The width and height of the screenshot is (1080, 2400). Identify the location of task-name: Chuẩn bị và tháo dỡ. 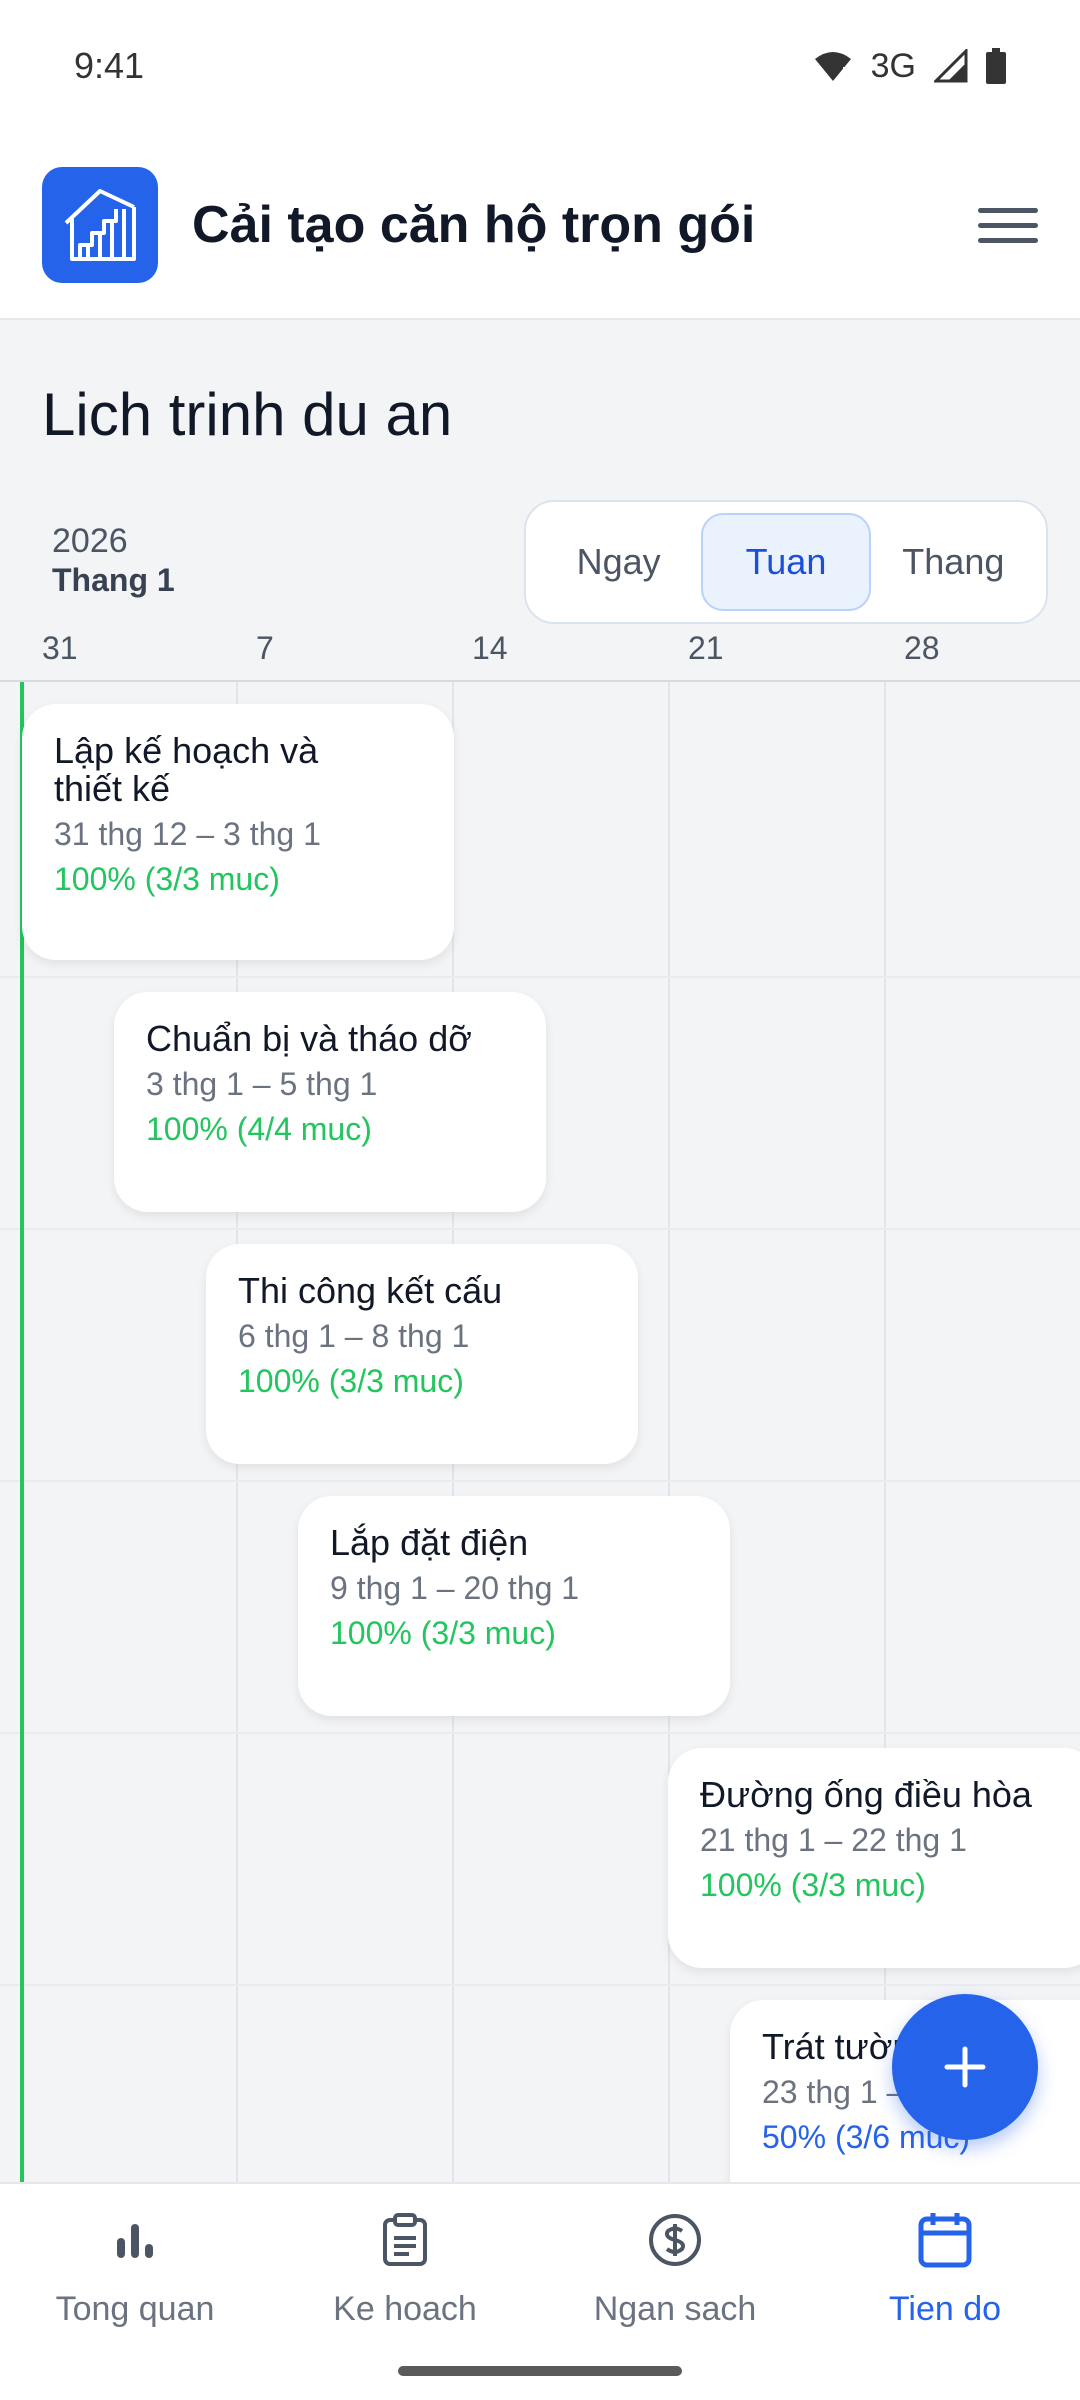
(309, 1038).